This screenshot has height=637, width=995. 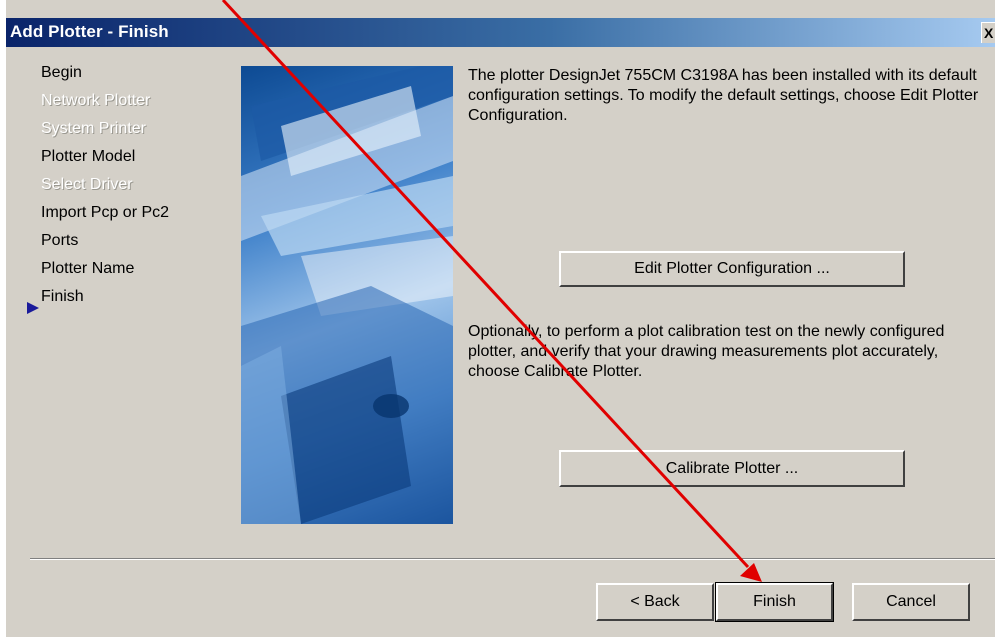 What do you see at coordinates (655, 602) in the screenshot?
I see `back-button: < Back` at bounding box center [655, 602].